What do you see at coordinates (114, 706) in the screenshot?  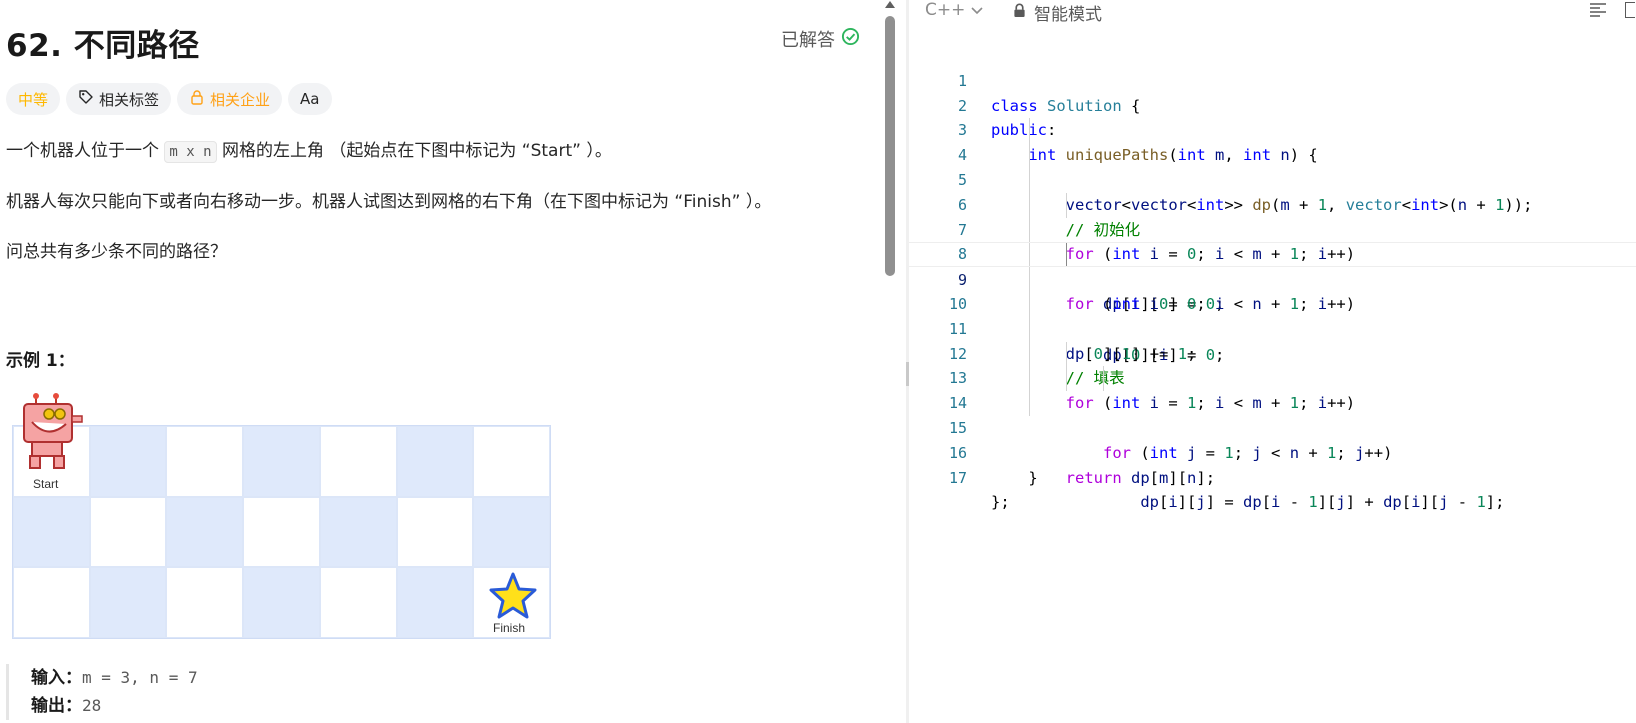 I see `example-output-row: 输出：28` at bounding box center [114, 706].